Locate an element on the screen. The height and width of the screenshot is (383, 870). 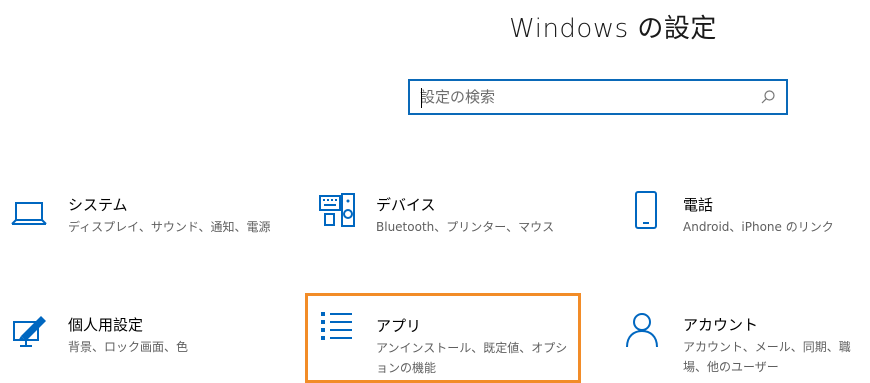
tile-title: アカウント is located at coordinates (721, 325).